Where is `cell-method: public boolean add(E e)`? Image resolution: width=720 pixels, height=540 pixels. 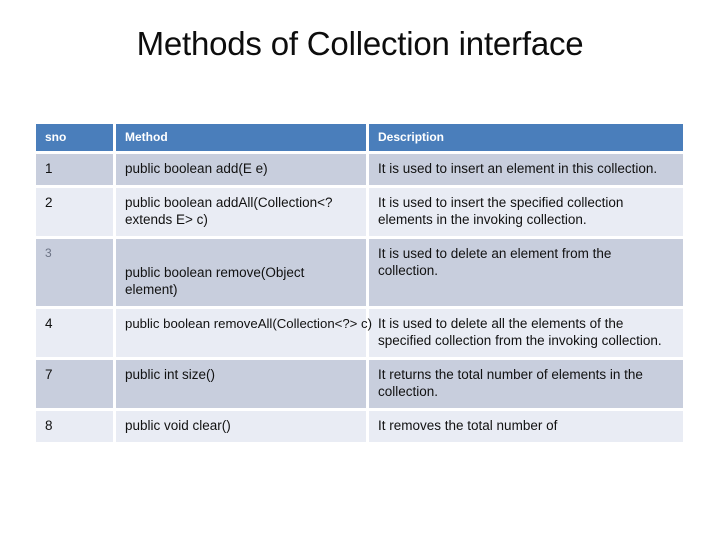 cell-method: public boolean add(E e) is located at coordinates (242, 171).